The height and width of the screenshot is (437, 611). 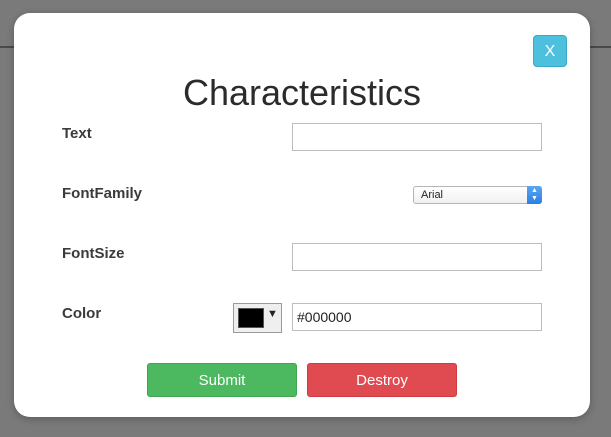 I want to click on font-size-input, so click(x=417, y=257).